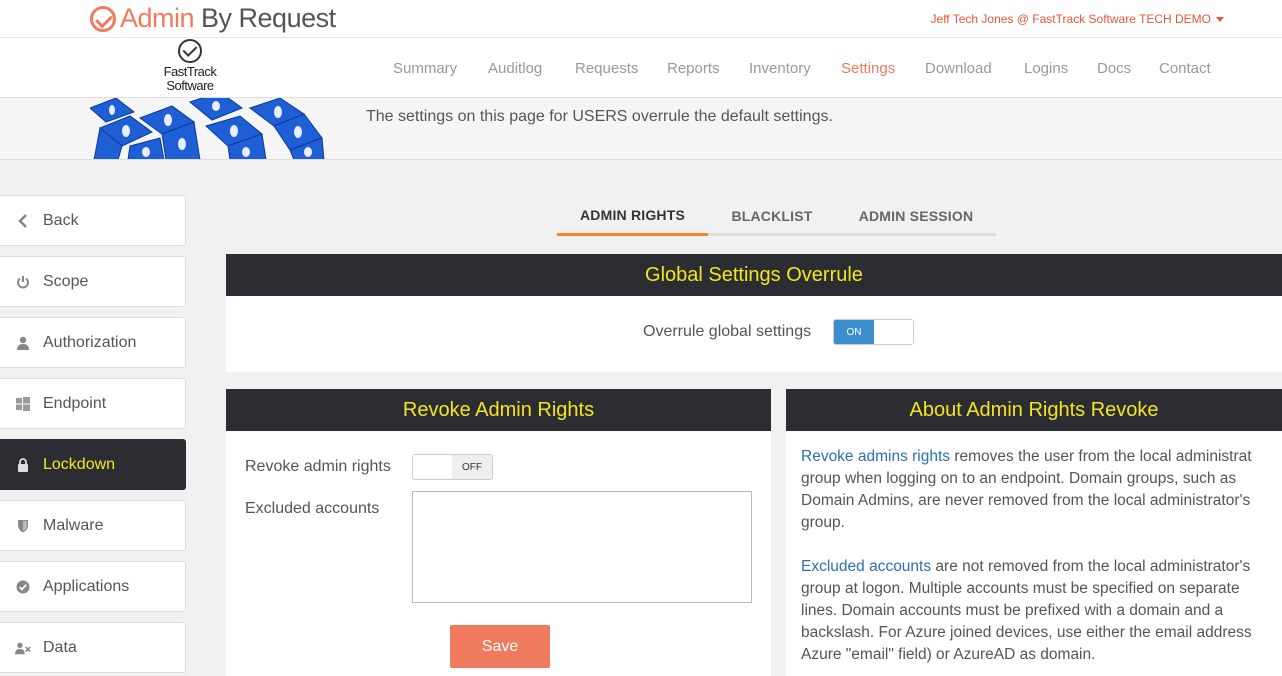  Describe the element at coordinates (866, 566) in the screenshot. I see `excluded-accounts-term: Excluded accounts` at that location.